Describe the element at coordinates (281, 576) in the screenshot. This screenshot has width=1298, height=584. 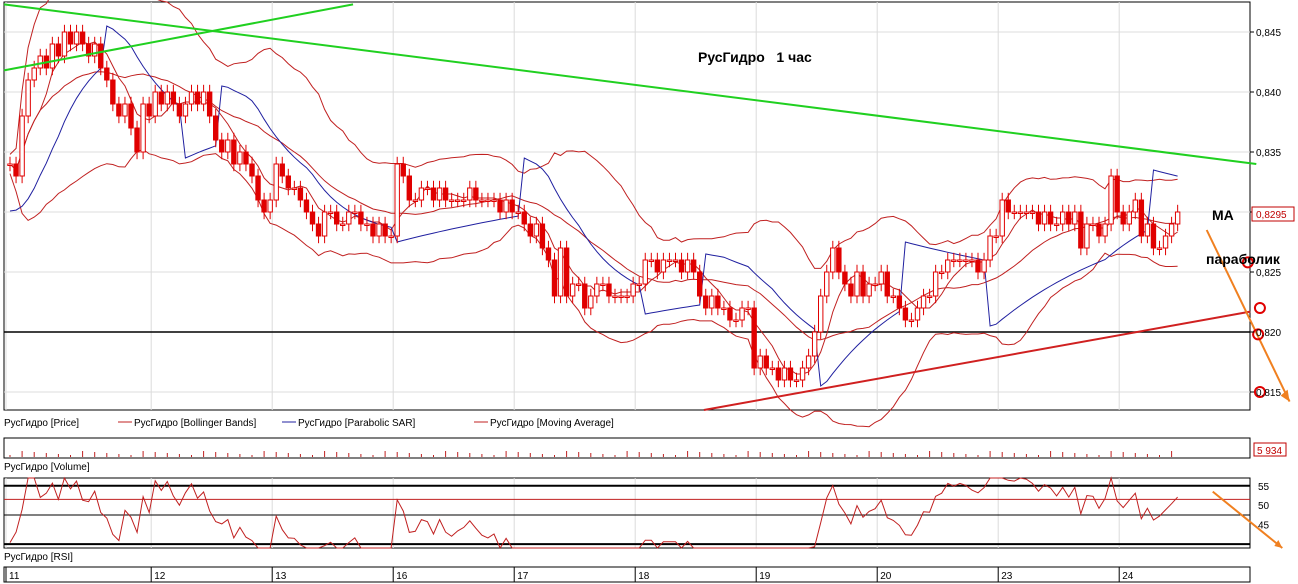
I see `date-label: 13` at that location.